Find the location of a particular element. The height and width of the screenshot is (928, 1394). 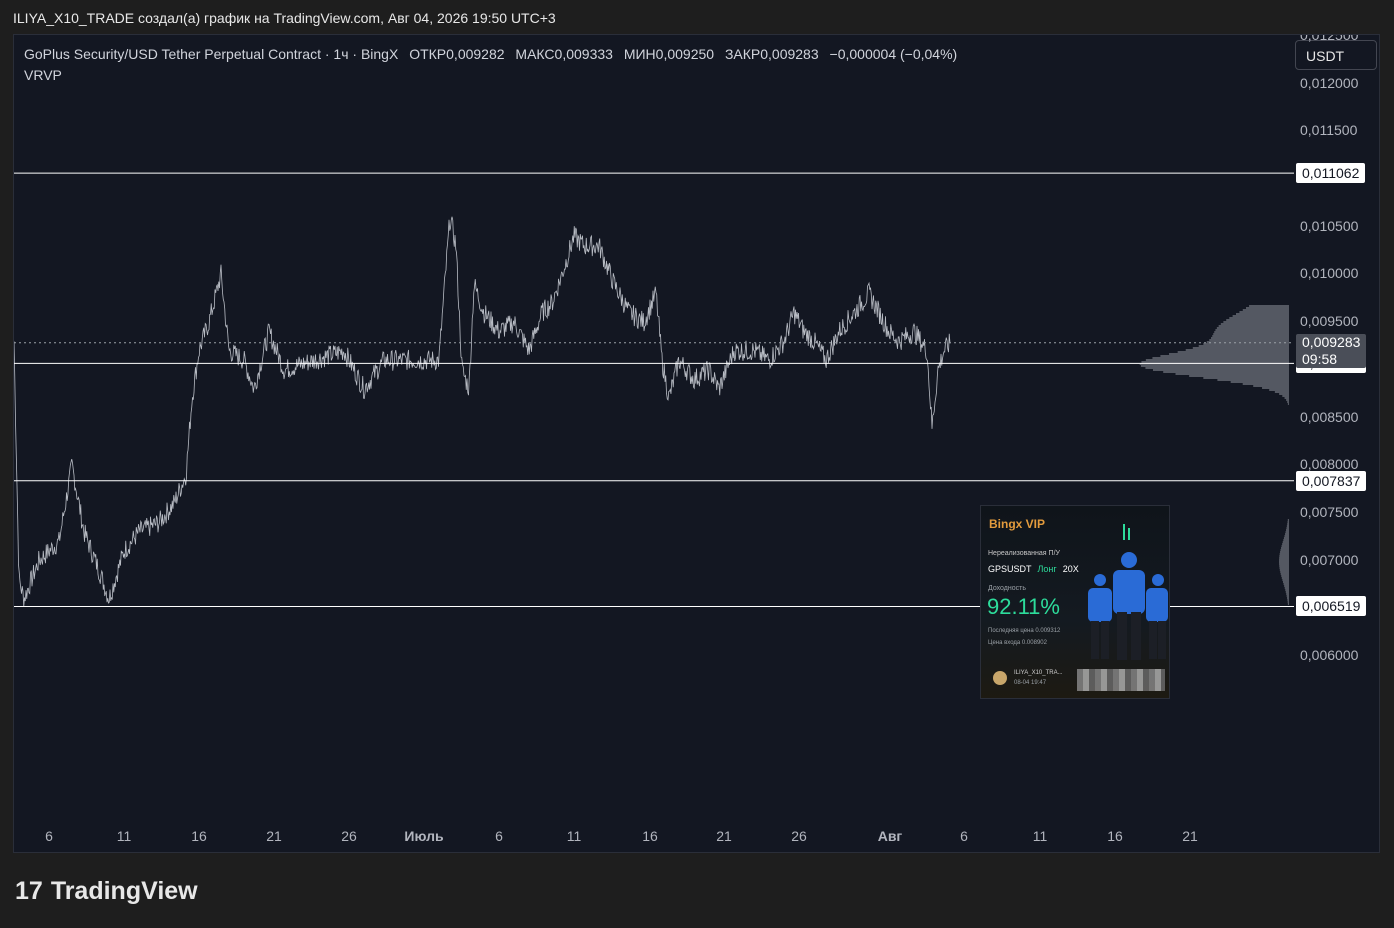

card-user-avatar is located at coordinates (1000, 678).